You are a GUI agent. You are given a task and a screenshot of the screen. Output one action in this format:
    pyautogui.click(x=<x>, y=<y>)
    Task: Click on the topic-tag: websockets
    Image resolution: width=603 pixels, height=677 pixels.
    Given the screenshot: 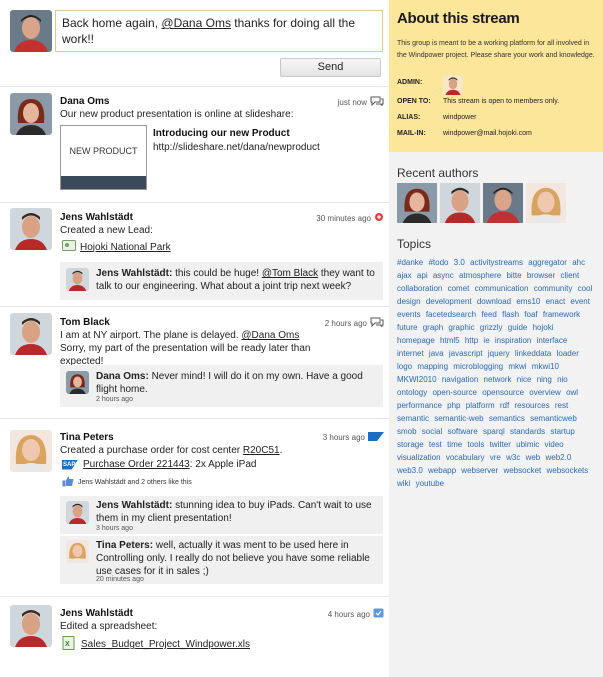 What is the action you would take?
    pyautogui.click(x=567, y=470)
    